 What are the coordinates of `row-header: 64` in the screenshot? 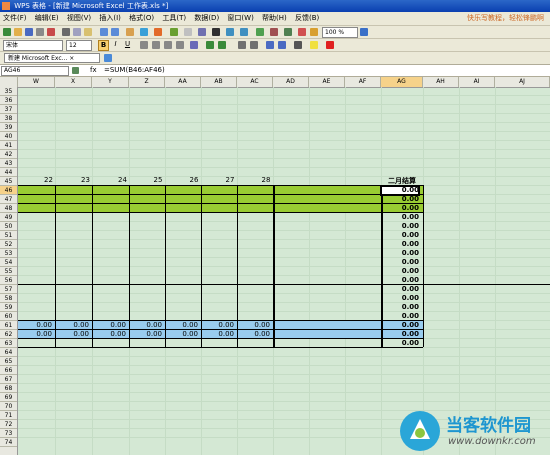 It's located at (8, 352).